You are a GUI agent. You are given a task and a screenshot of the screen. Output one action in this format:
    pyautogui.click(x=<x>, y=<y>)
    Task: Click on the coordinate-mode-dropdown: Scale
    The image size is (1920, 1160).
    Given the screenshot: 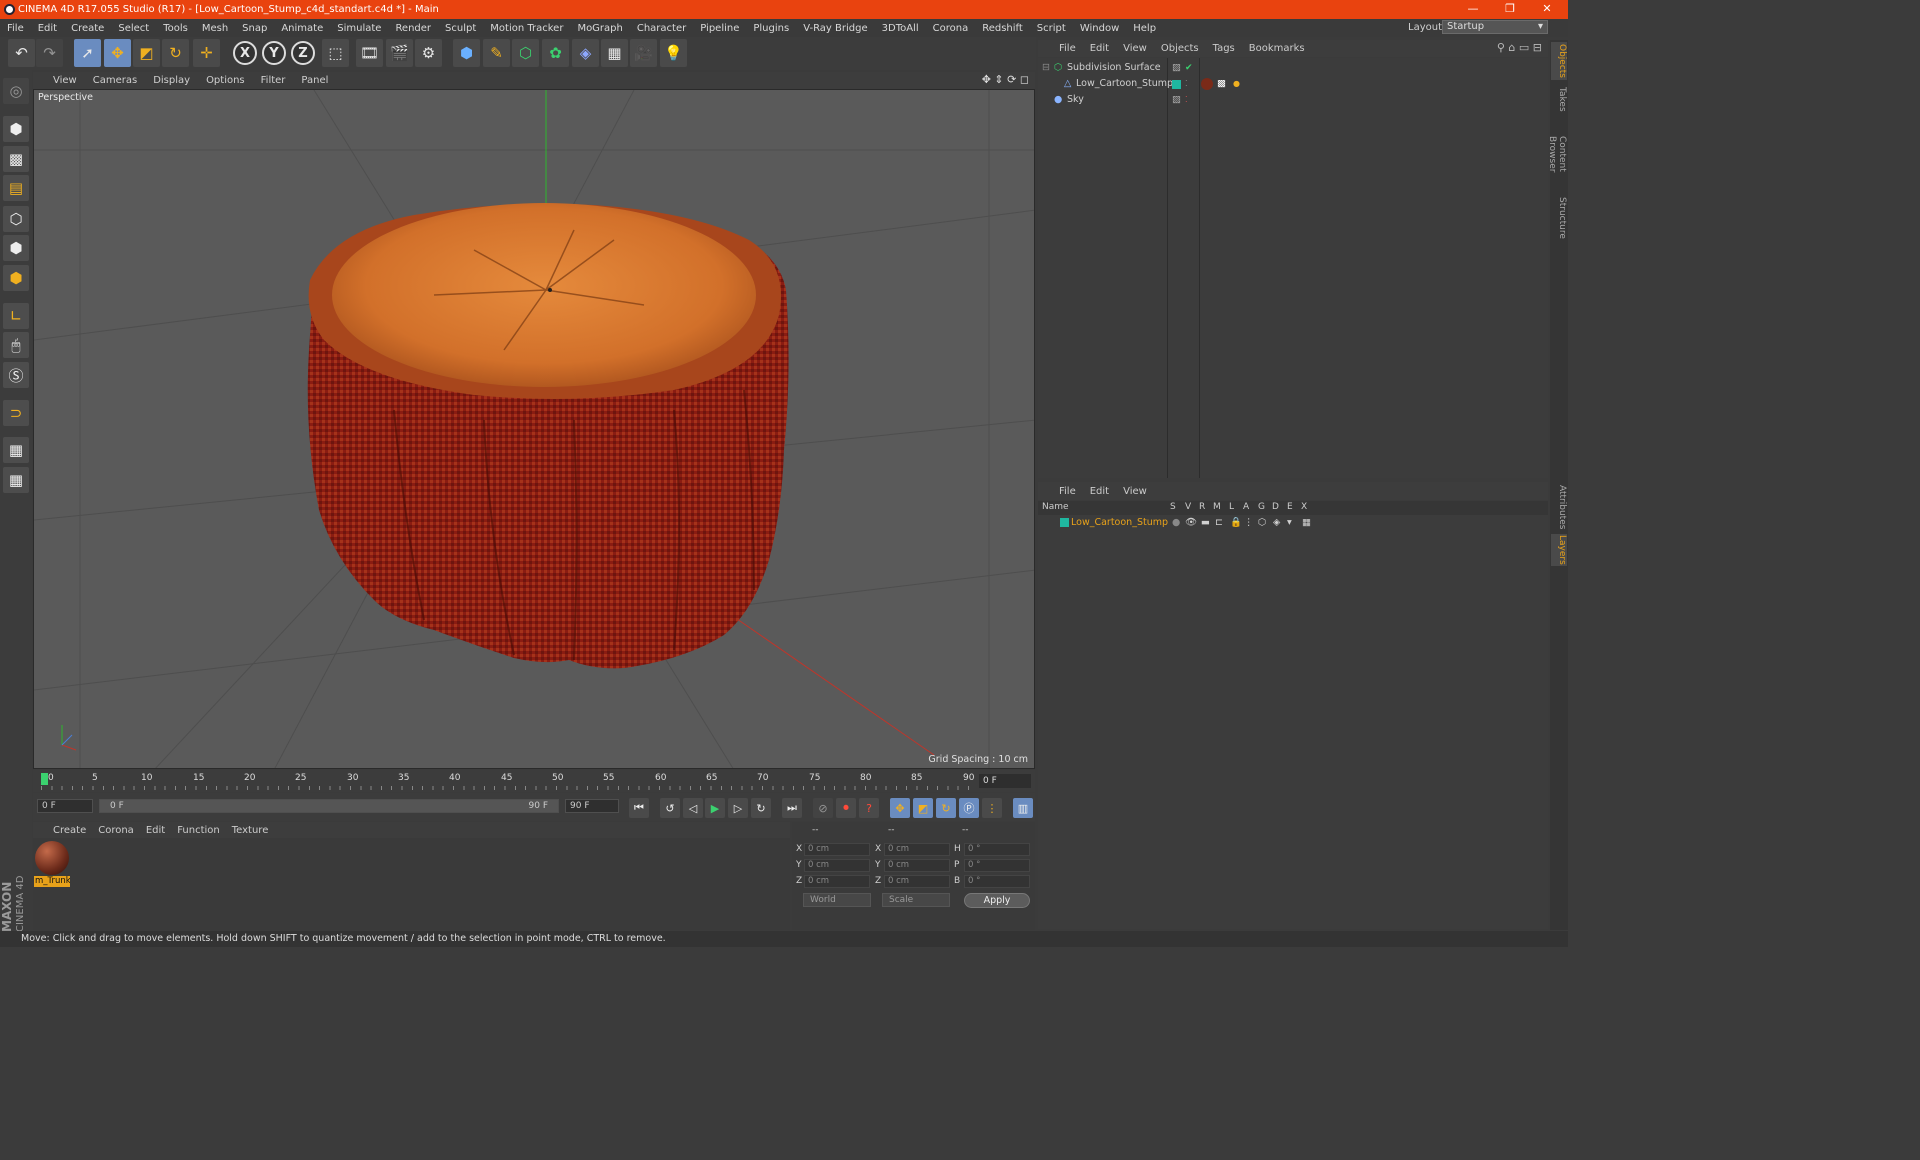 What is the action you would take?
    pyautogui.click(x=916, y=900)
    